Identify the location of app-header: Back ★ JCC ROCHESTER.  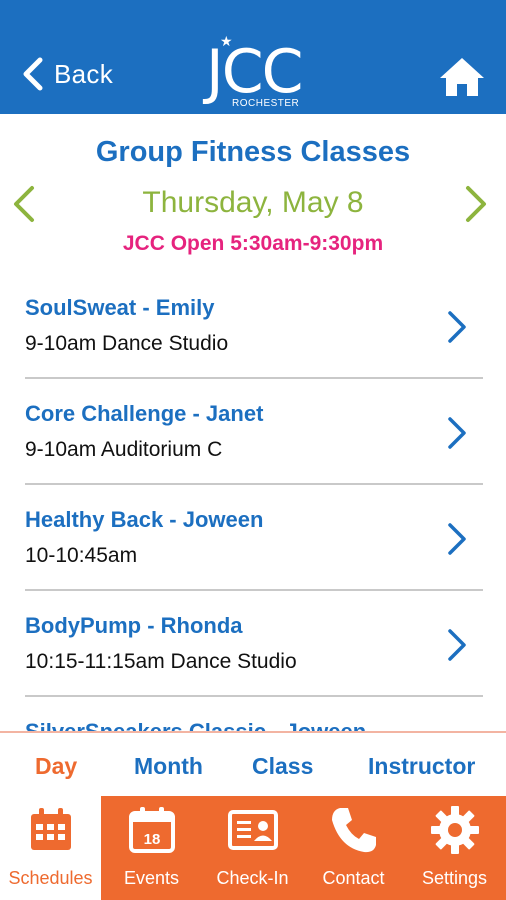
(253, 57).